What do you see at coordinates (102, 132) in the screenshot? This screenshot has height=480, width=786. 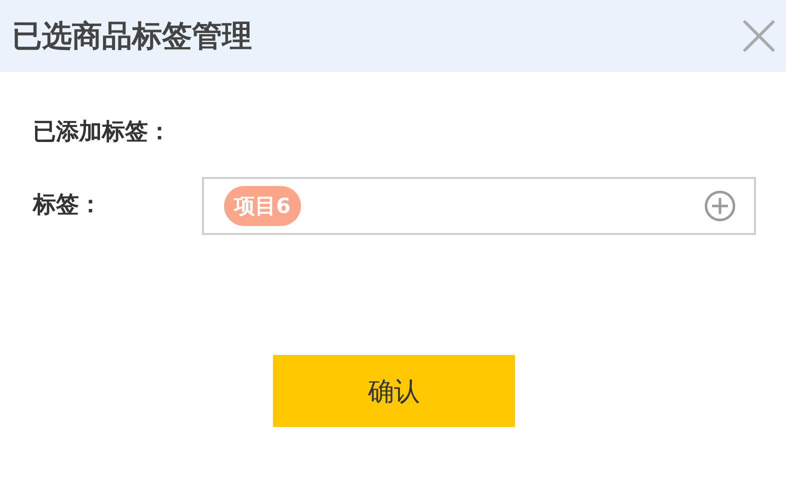 I see `added-tags-label: 已添加标签：` at bounding box center [102, 132].